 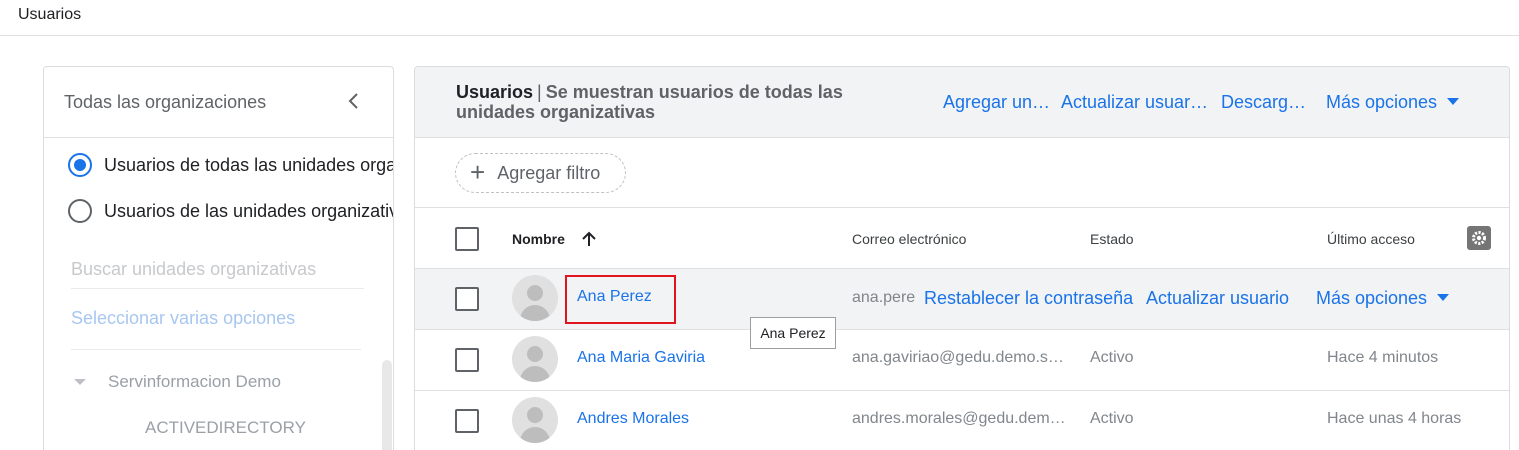 I want to click on highlight-box, so click(x=620, y=299).